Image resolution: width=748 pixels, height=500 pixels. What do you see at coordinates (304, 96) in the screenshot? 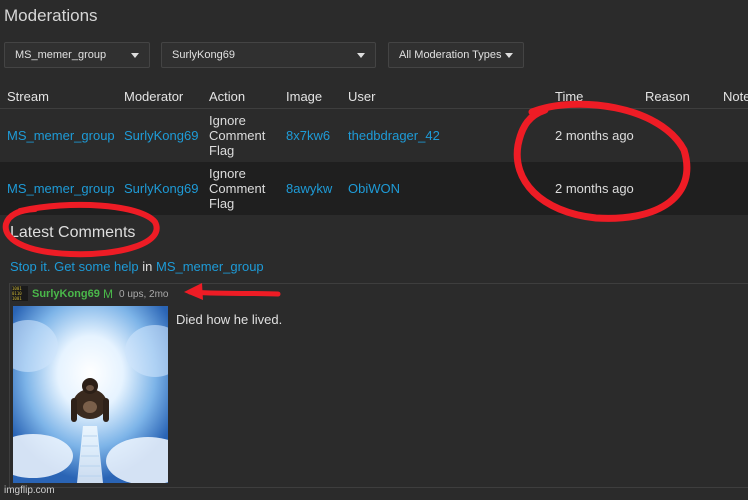
I see `header-image: Image` at bounding box center [304, 96].